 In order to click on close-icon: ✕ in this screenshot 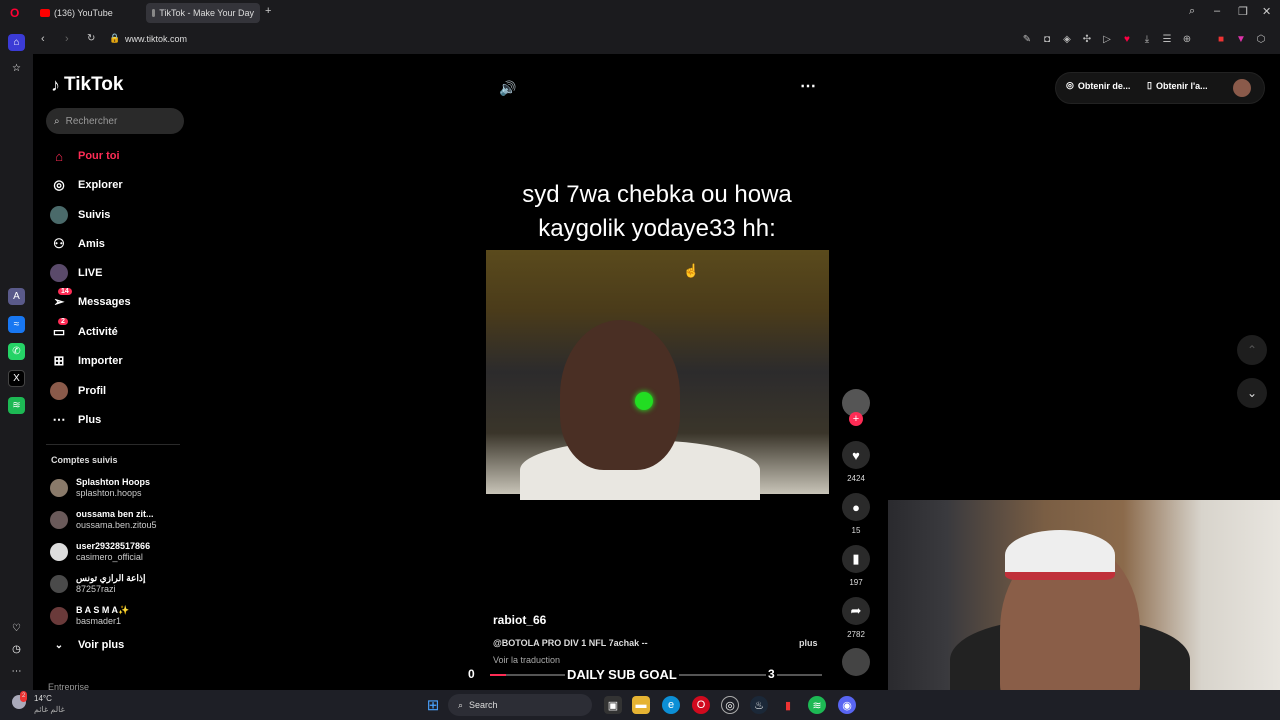, I will do `click(1266, 11)`.